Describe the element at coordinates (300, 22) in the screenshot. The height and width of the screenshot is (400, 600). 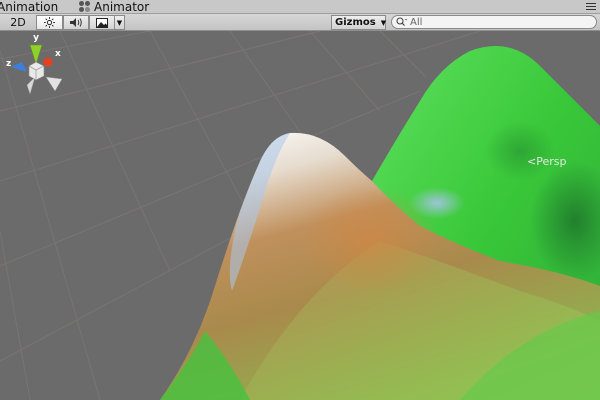
I see `scene-toolbar: 2D ▼ Gizmos ▼` at that location.